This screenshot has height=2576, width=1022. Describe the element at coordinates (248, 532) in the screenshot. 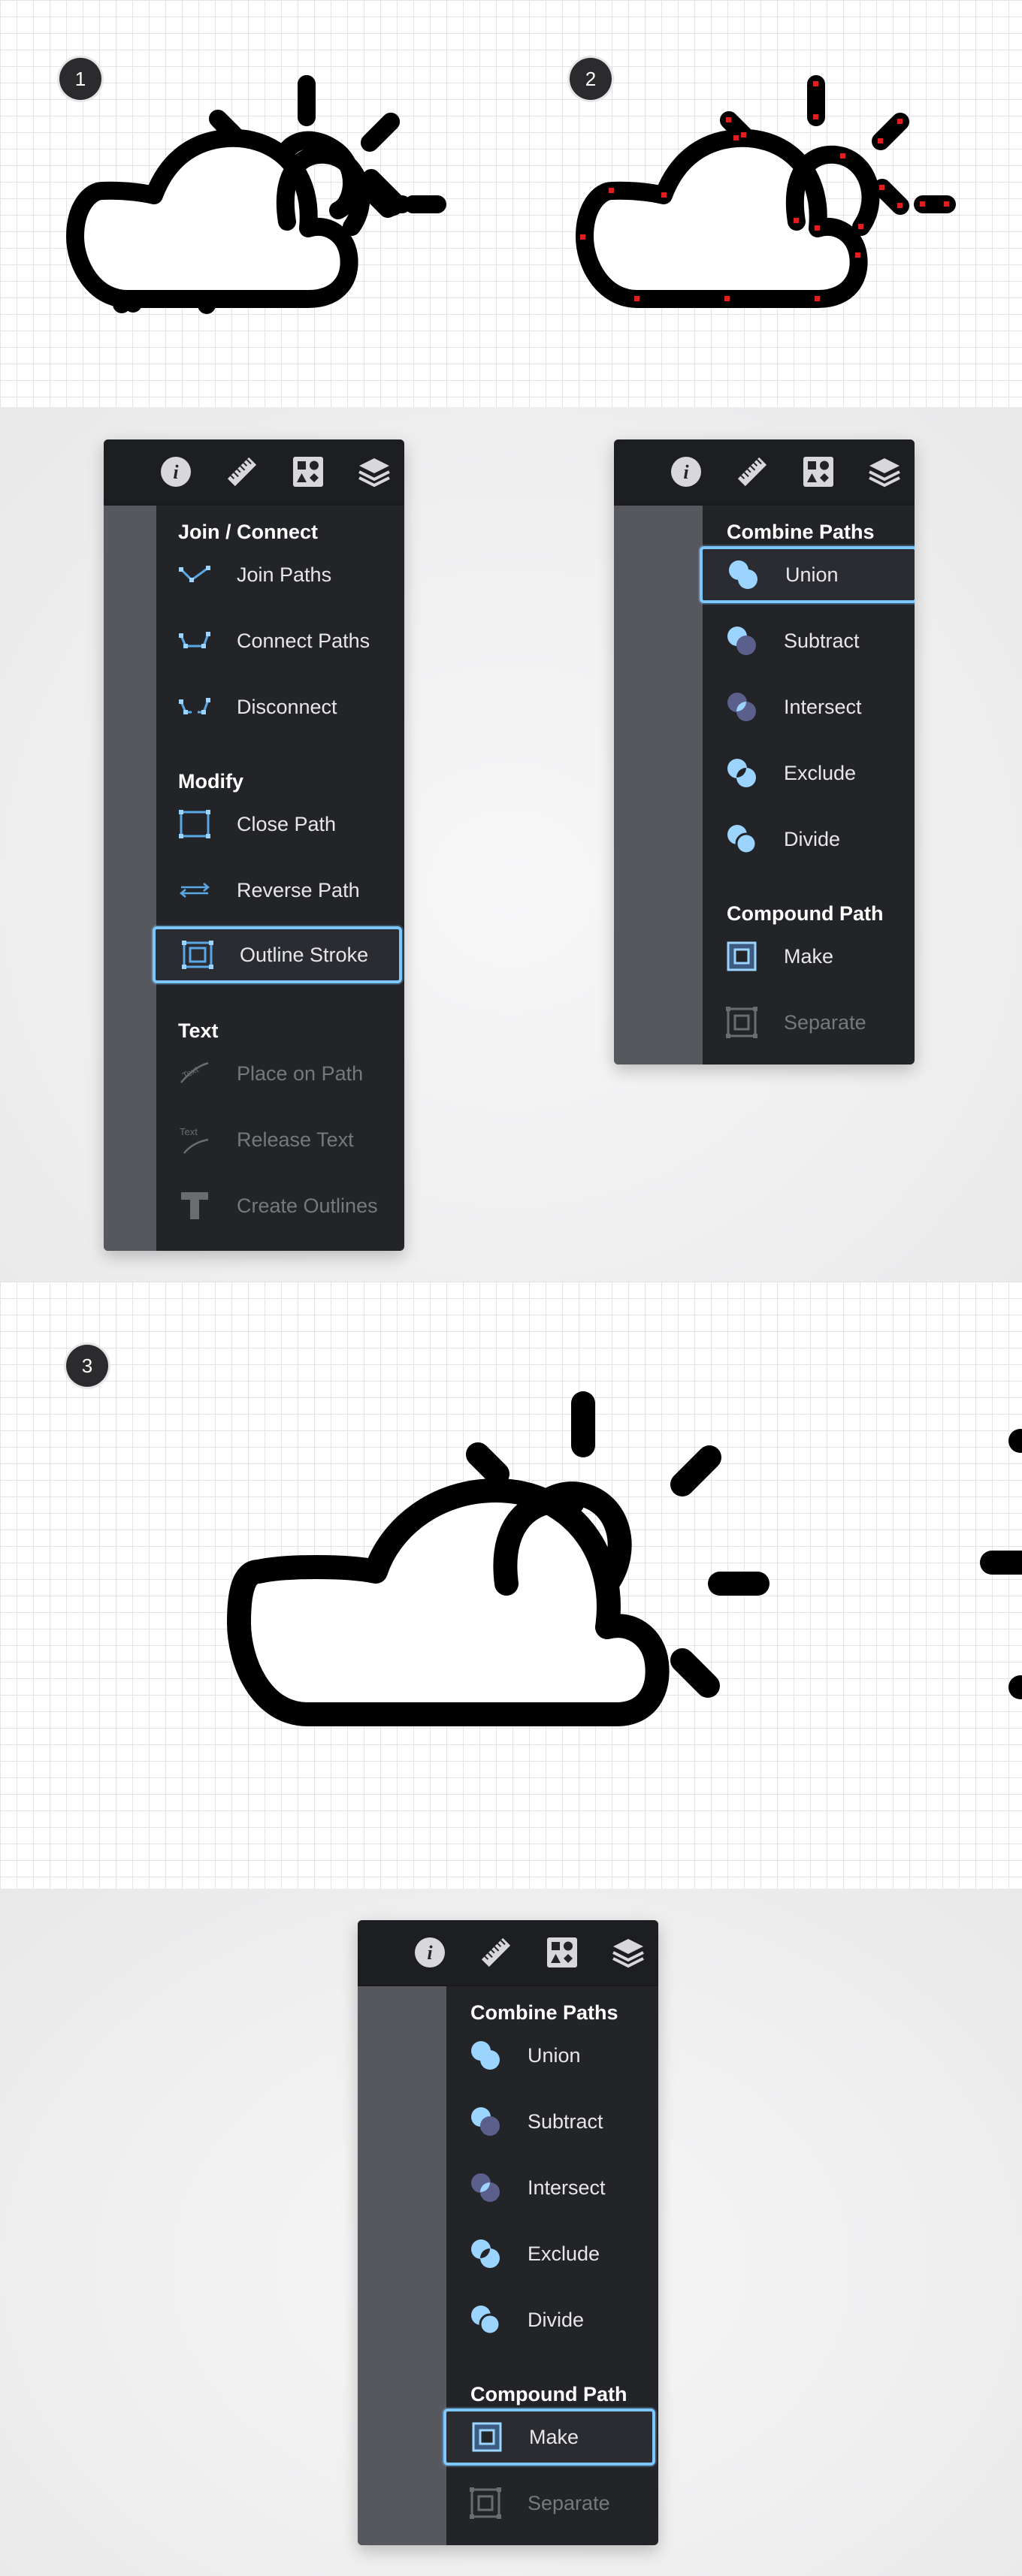

I see `section-join-connect: Join / Connect` at that location.